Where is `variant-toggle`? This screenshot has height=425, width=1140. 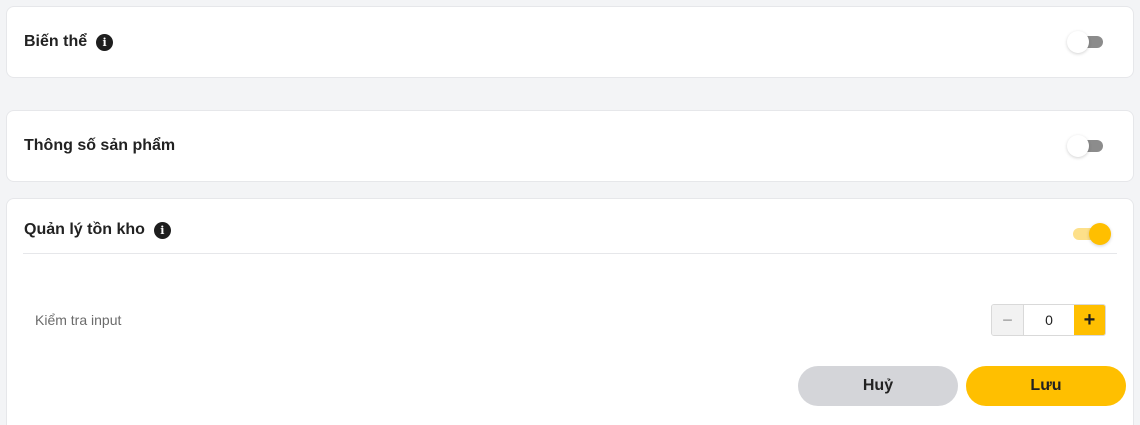 variant-toggle is located at coordinates (1087, 42).